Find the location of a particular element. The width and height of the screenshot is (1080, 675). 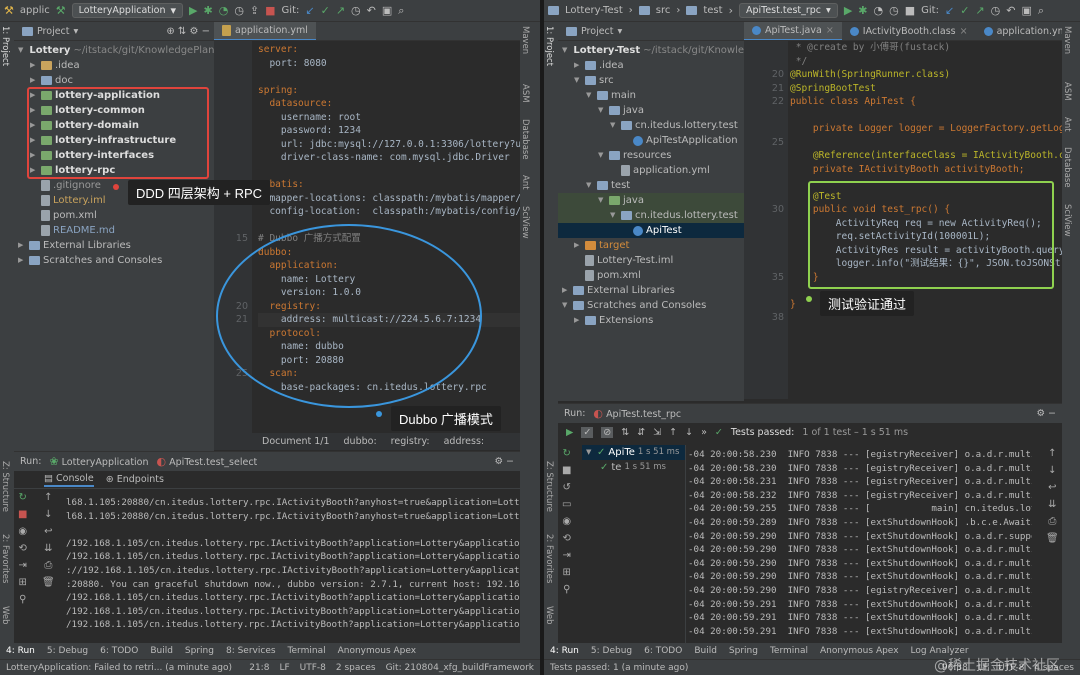

status-item: UTF-8 is located at coordinates (313, 668).